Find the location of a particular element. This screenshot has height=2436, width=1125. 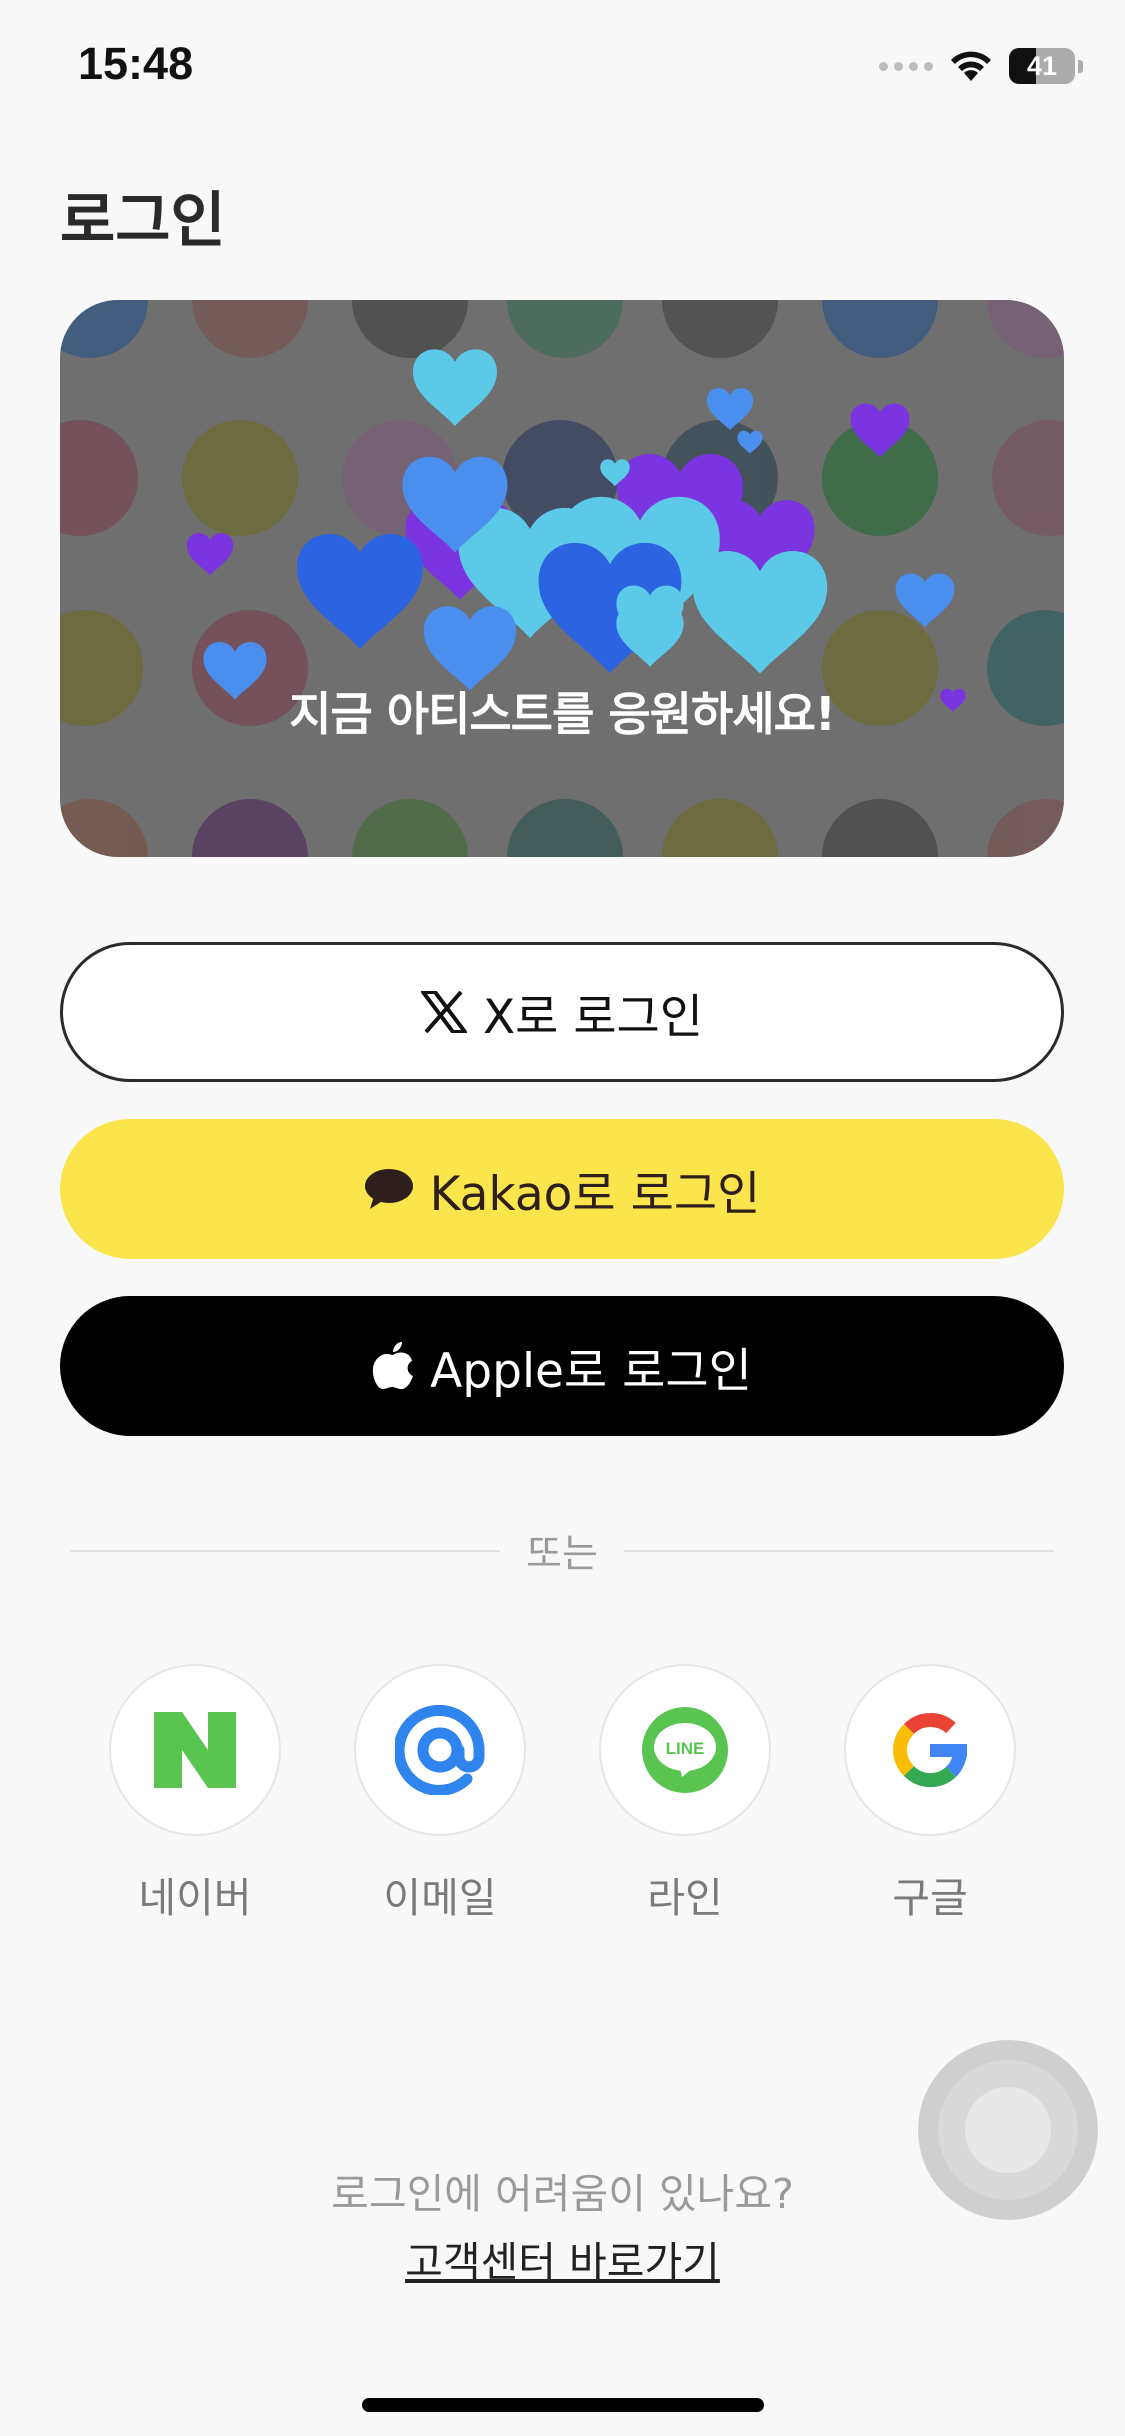

customer-center-link: 고객센터 바로가기 is located at coordinates (562, 2258).